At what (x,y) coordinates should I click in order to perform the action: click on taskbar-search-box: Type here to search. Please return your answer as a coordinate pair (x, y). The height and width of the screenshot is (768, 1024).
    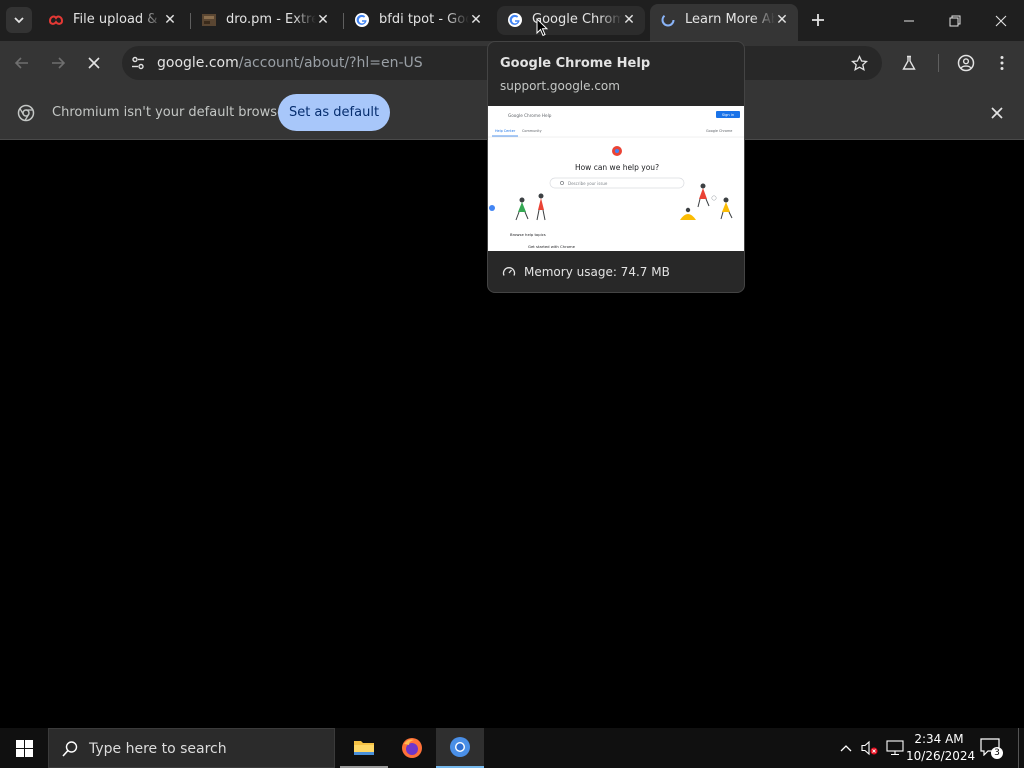
    Looking at the image, I should click on (191, 748).